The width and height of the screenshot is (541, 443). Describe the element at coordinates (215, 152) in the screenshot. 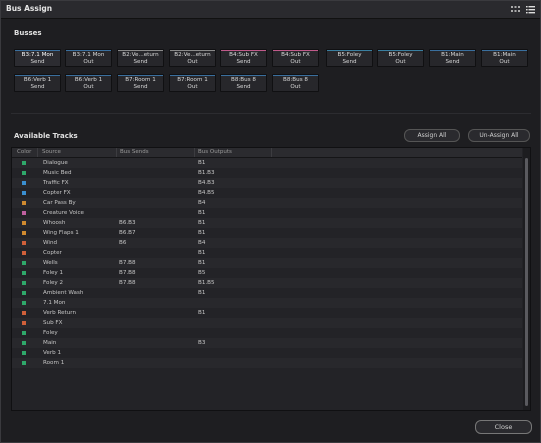

I see `column-header-bus-outputs: Bus Outputs` at that location.